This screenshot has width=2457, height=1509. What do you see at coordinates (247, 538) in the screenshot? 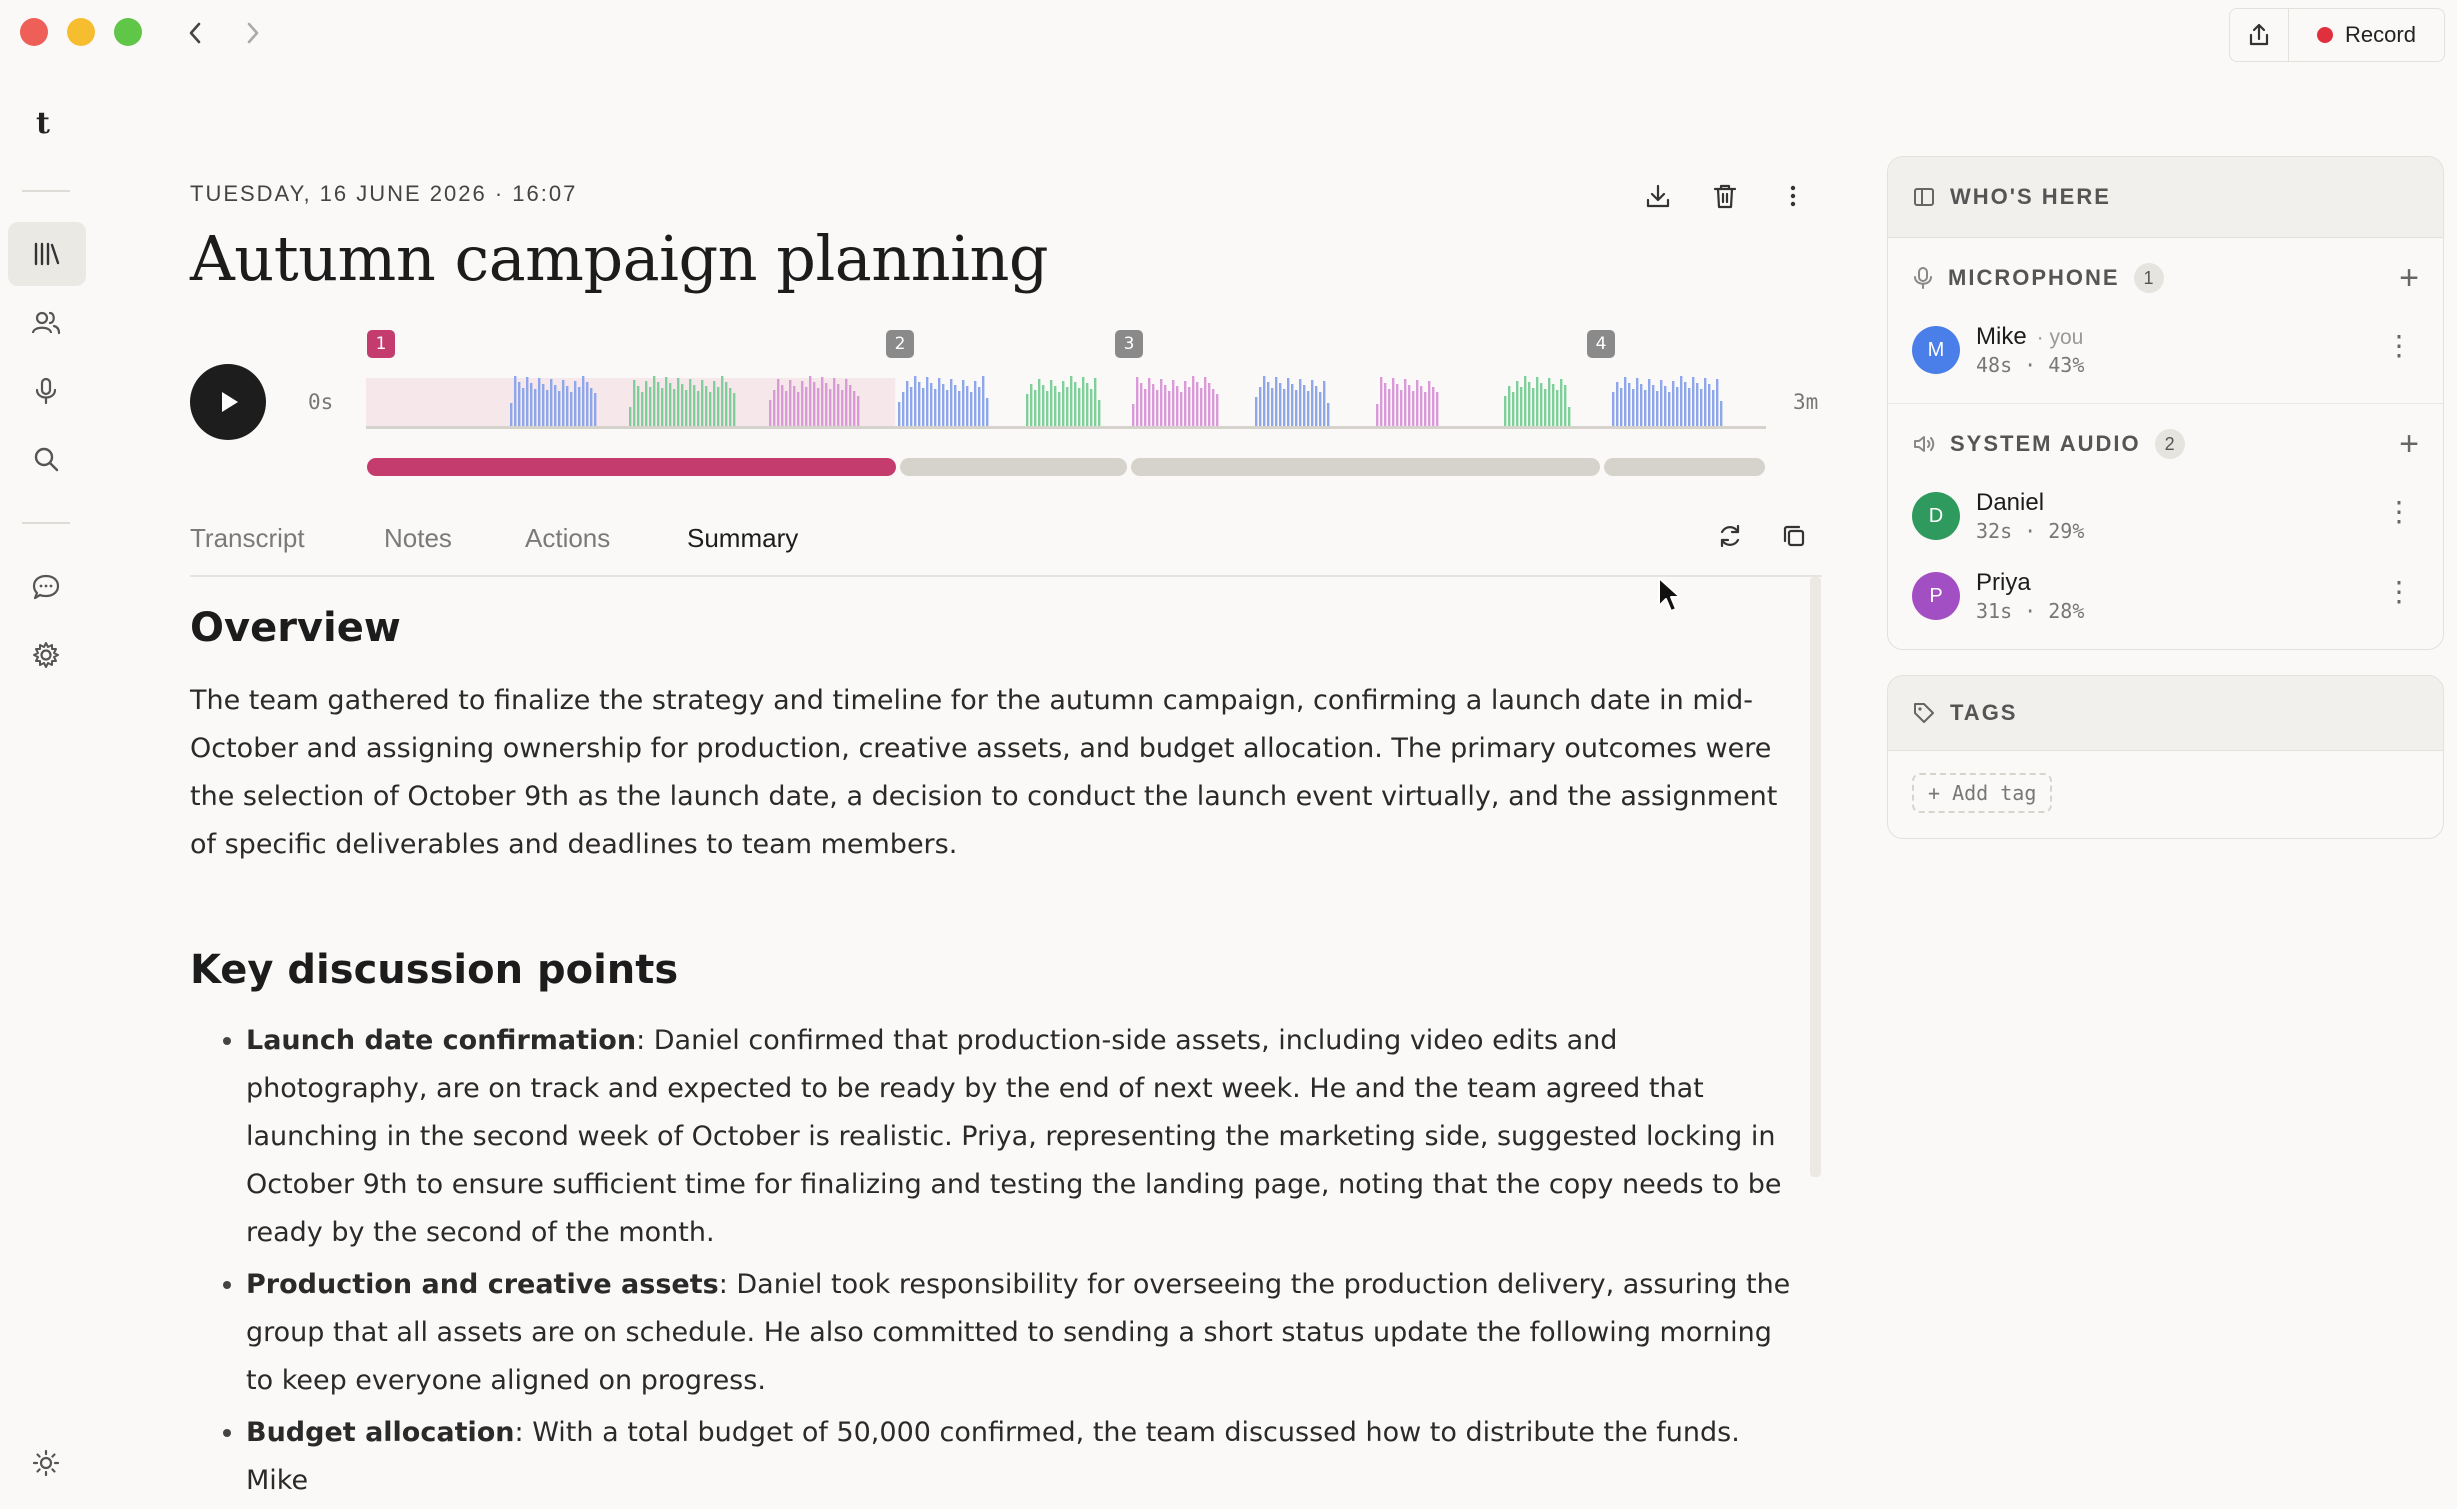
I see `tab-transcript: Transcript` at bounding box center [247, 538].